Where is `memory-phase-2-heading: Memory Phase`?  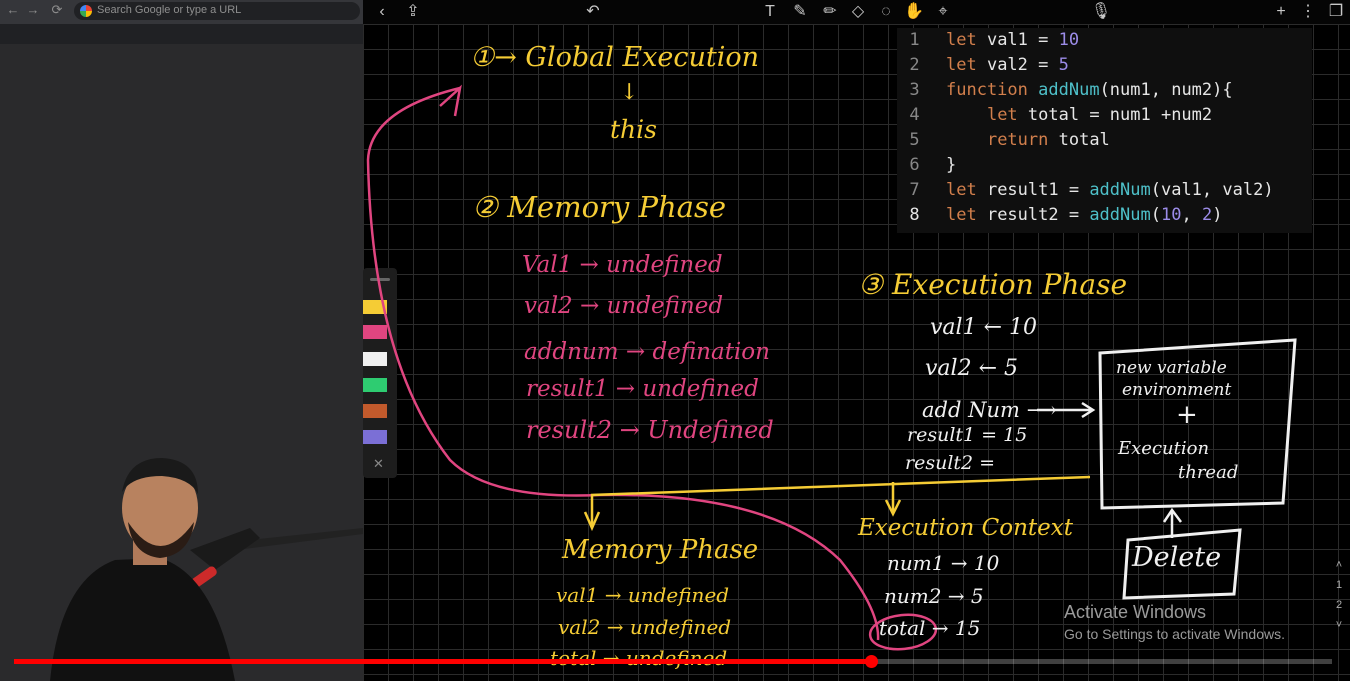 memory-phase-2-heading: Memory Phase is located at coordinates (660, 550).